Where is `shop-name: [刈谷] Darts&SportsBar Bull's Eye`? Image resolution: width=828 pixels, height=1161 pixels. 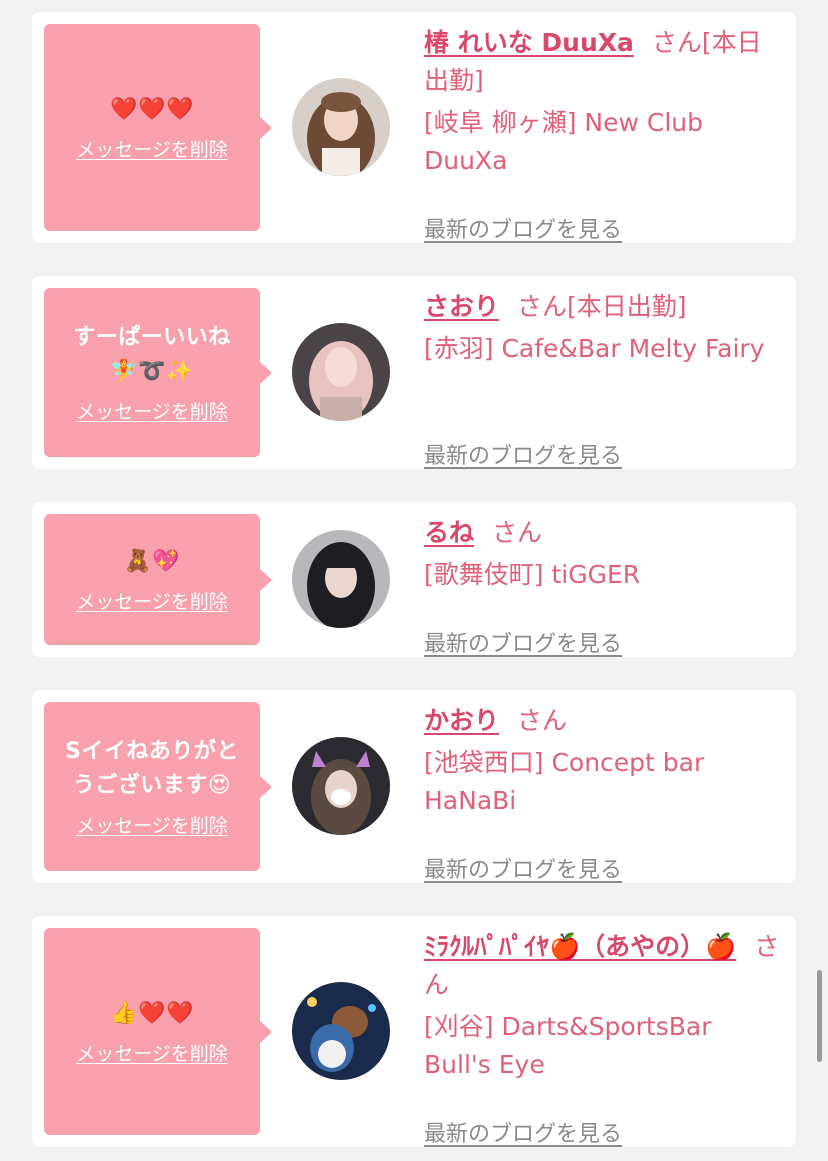
shop-name: [刈谷] Darts&SportsBar Bull's Eye is located at coordinates (568, 1045).